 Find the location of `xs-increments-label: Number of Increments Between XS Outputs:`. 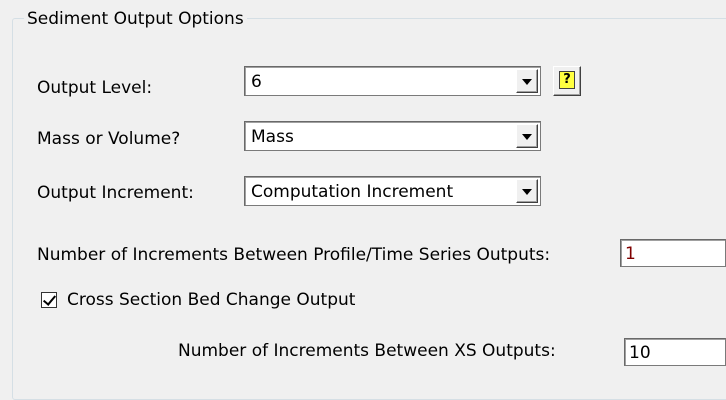

xs-increments-label: Number of Increments Between XS Outputs: is located at coordinates (367, 351).